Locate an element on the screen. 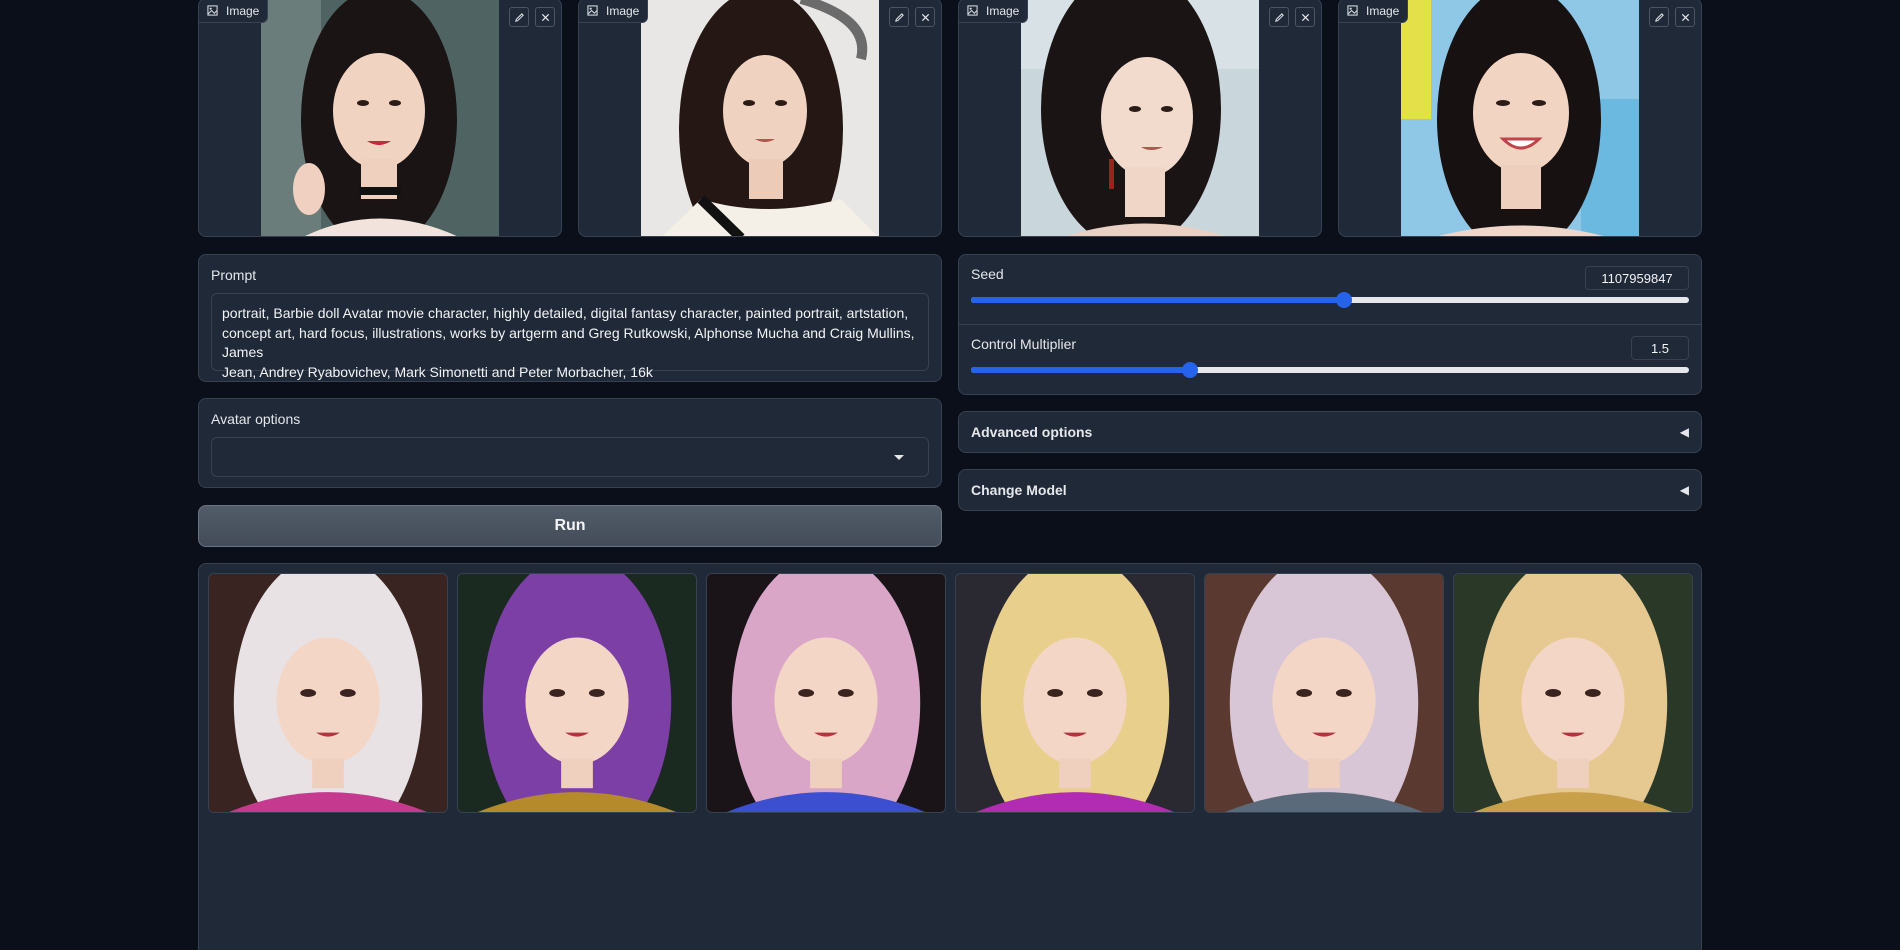 Image resolution: width=1900 pixels, height=950 pixels. avatar-options-label: Avatar options is located at coordinates (256, 419).